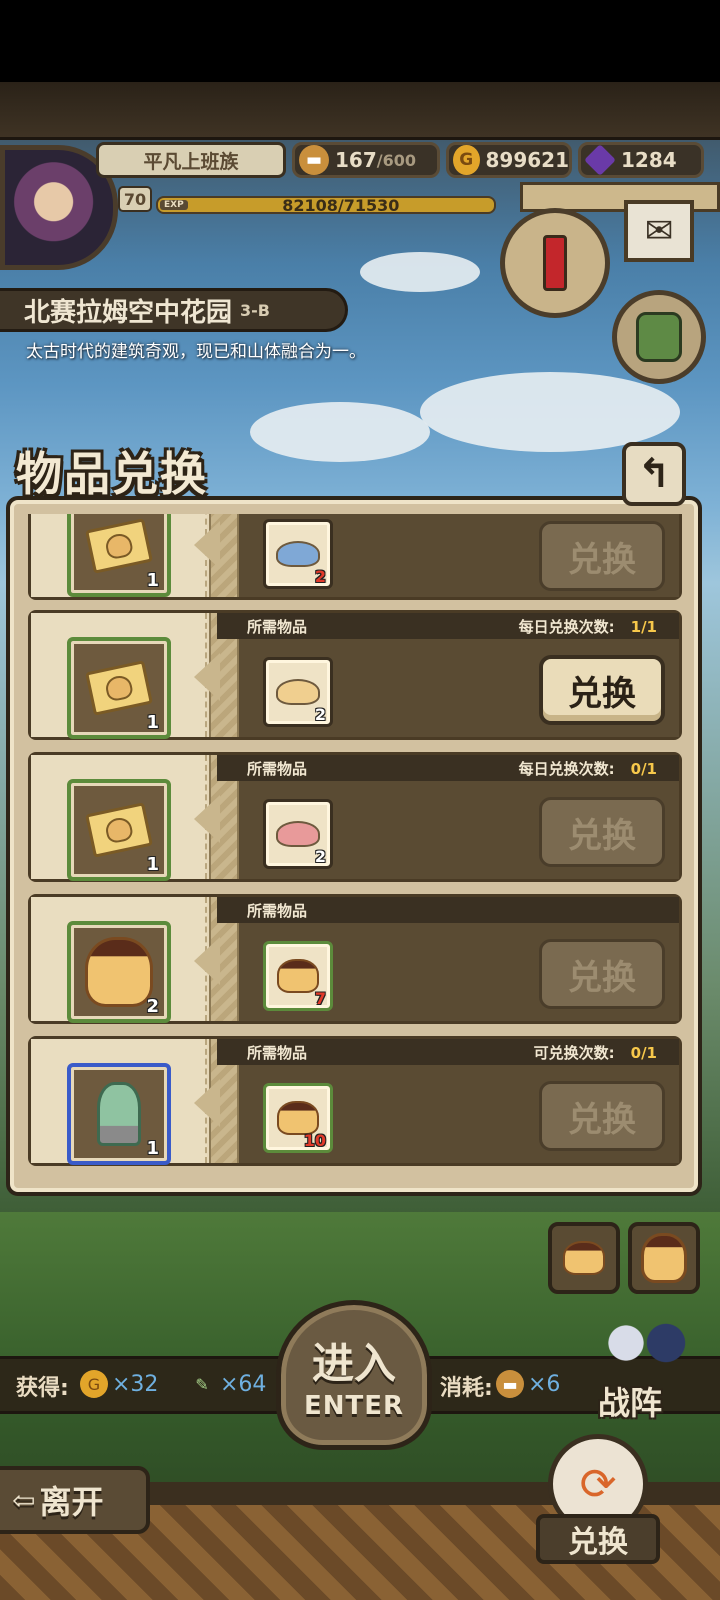 This screenshot has height=1600, width=720. I want to click on feather-reward-amount: ×64, so click(243, 1384).